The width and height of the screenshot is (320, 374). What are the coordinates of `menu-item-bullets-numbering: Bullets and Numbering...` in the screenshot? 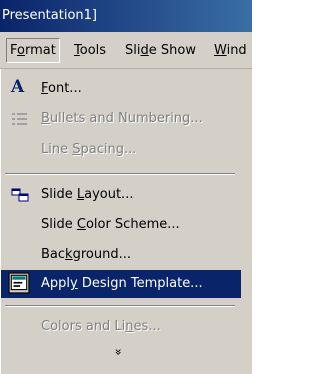 It's located at (121, 119).